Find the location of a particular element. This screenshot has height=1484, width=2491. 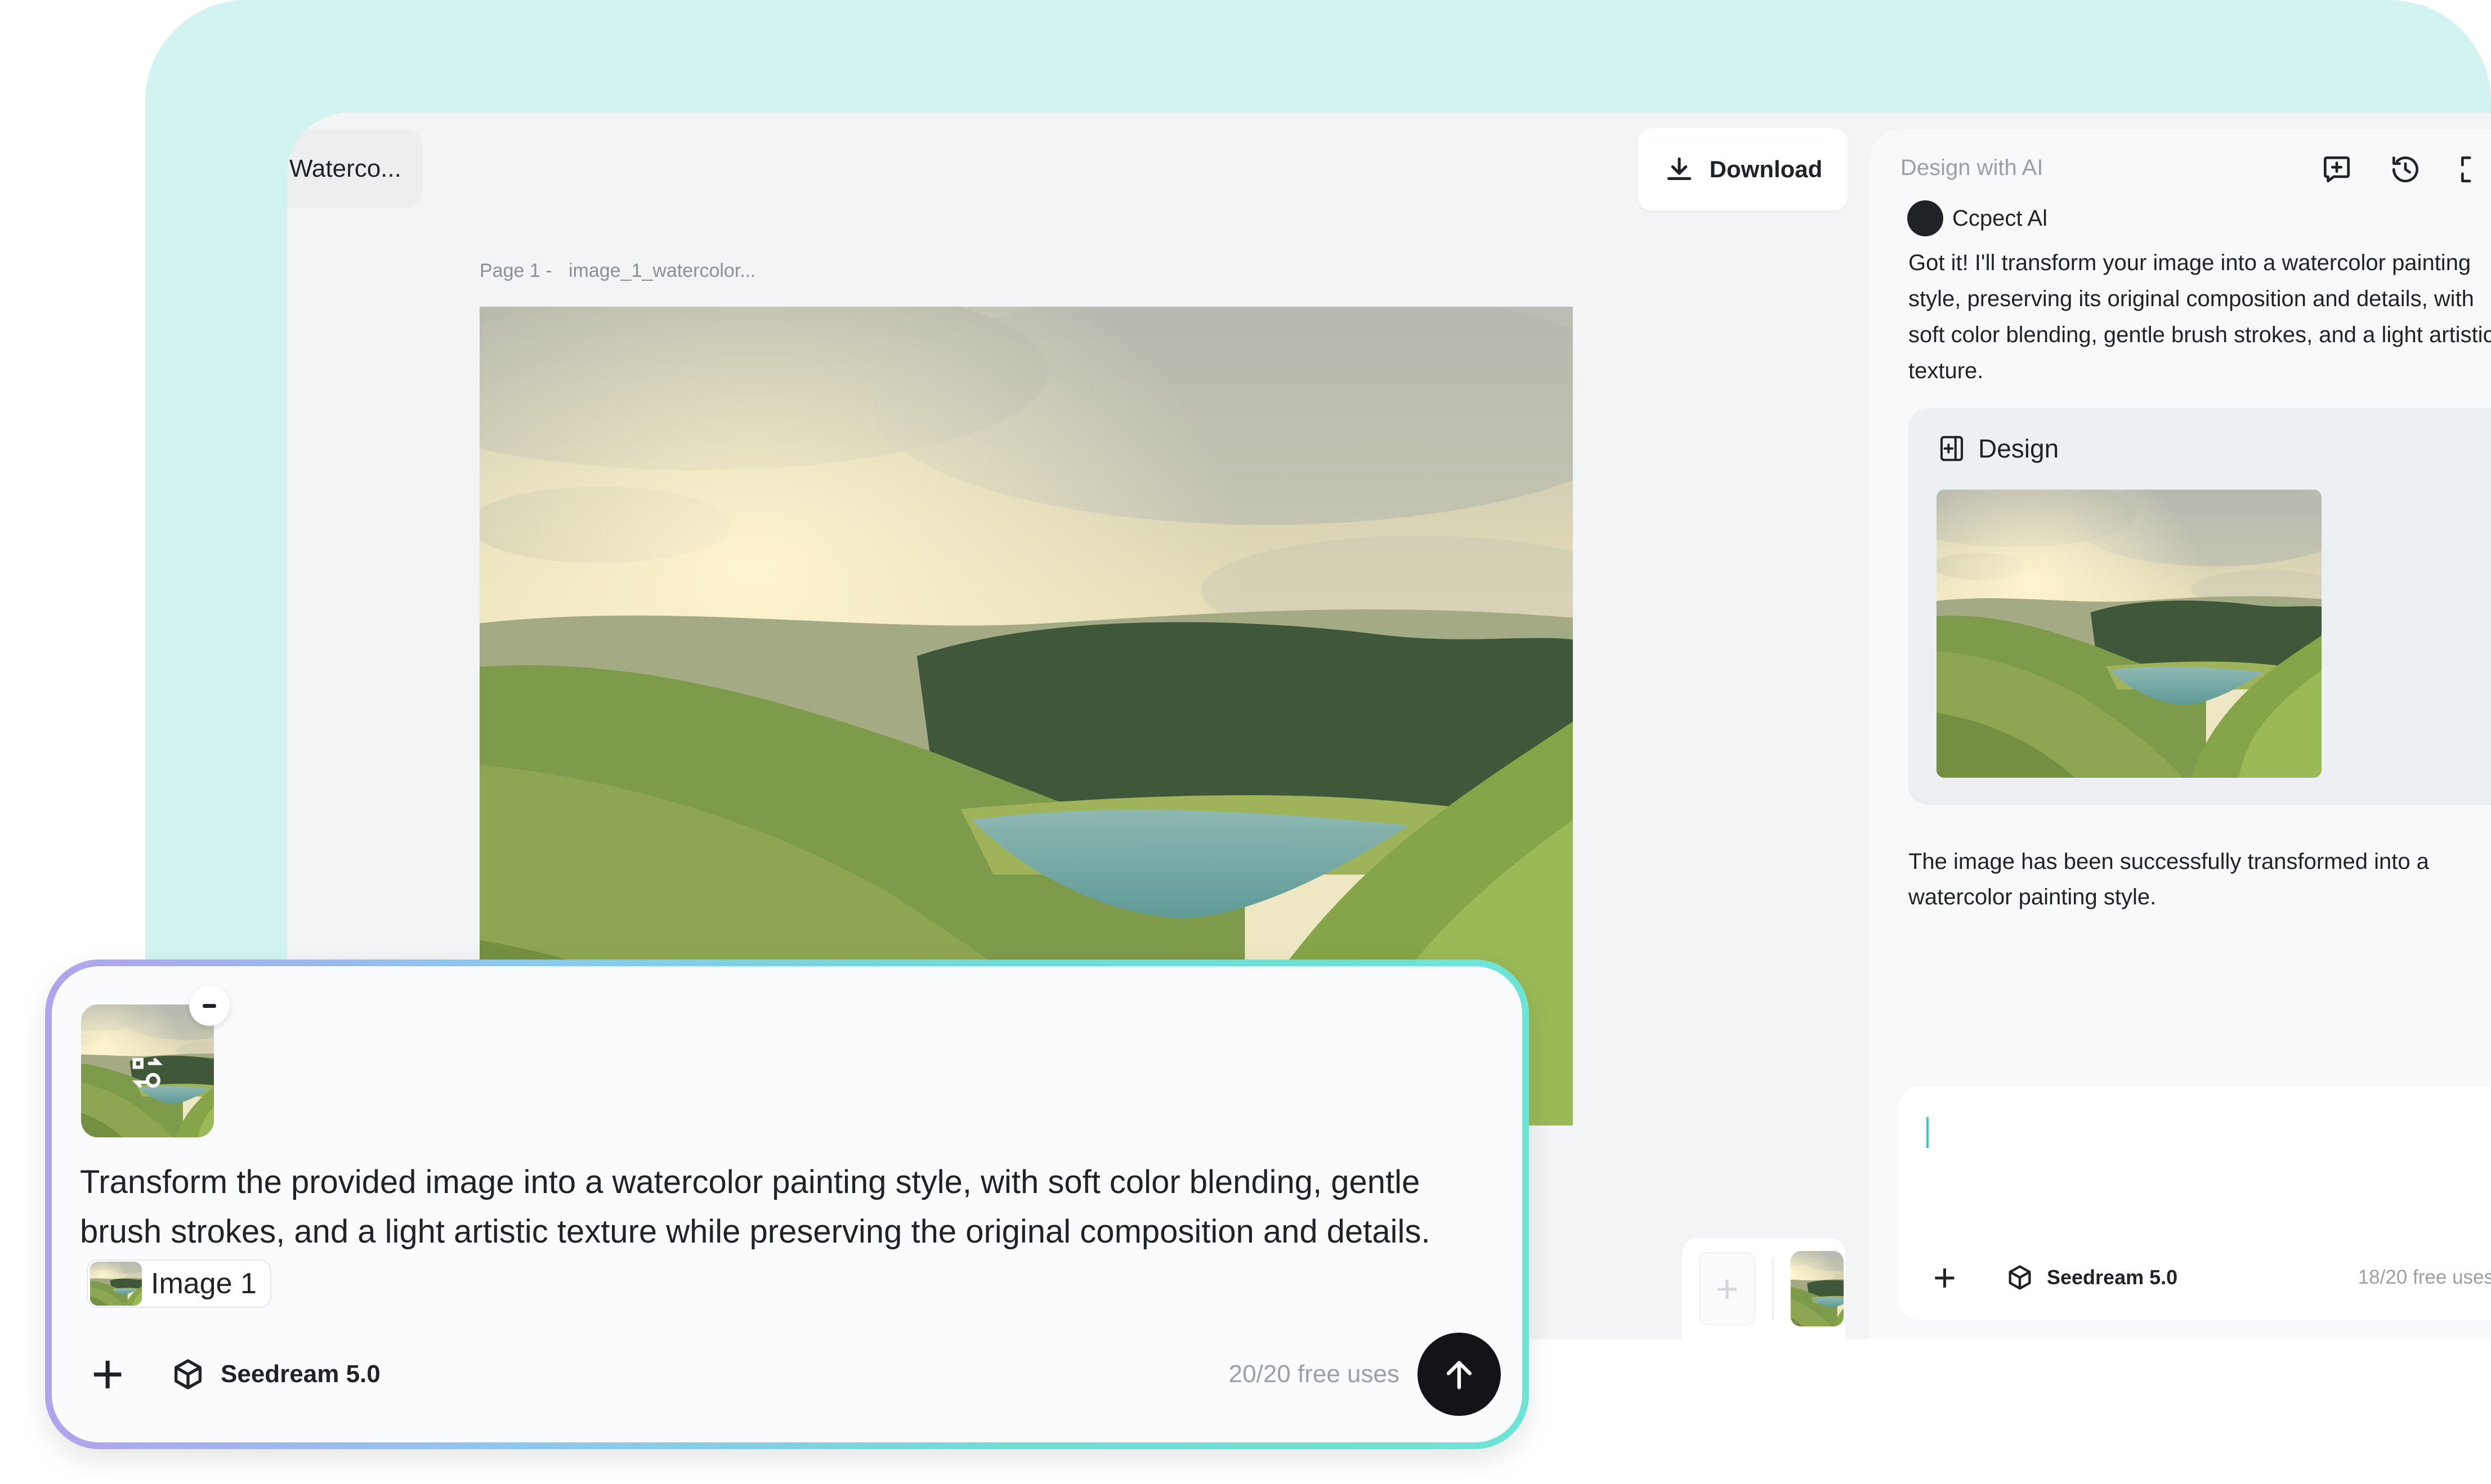

design-result-card: Design is located at coordinates (2199, 606).